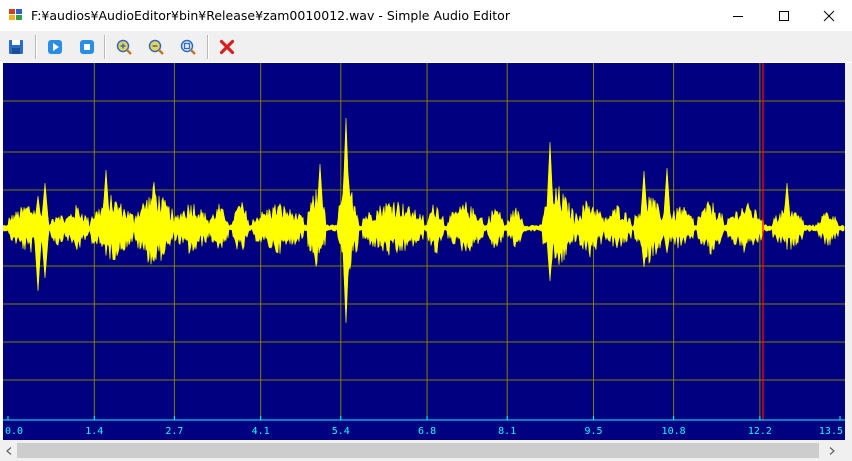 The width and height of the screenshot is (852, 461). I want to click on toolbar, so click(426, 46).